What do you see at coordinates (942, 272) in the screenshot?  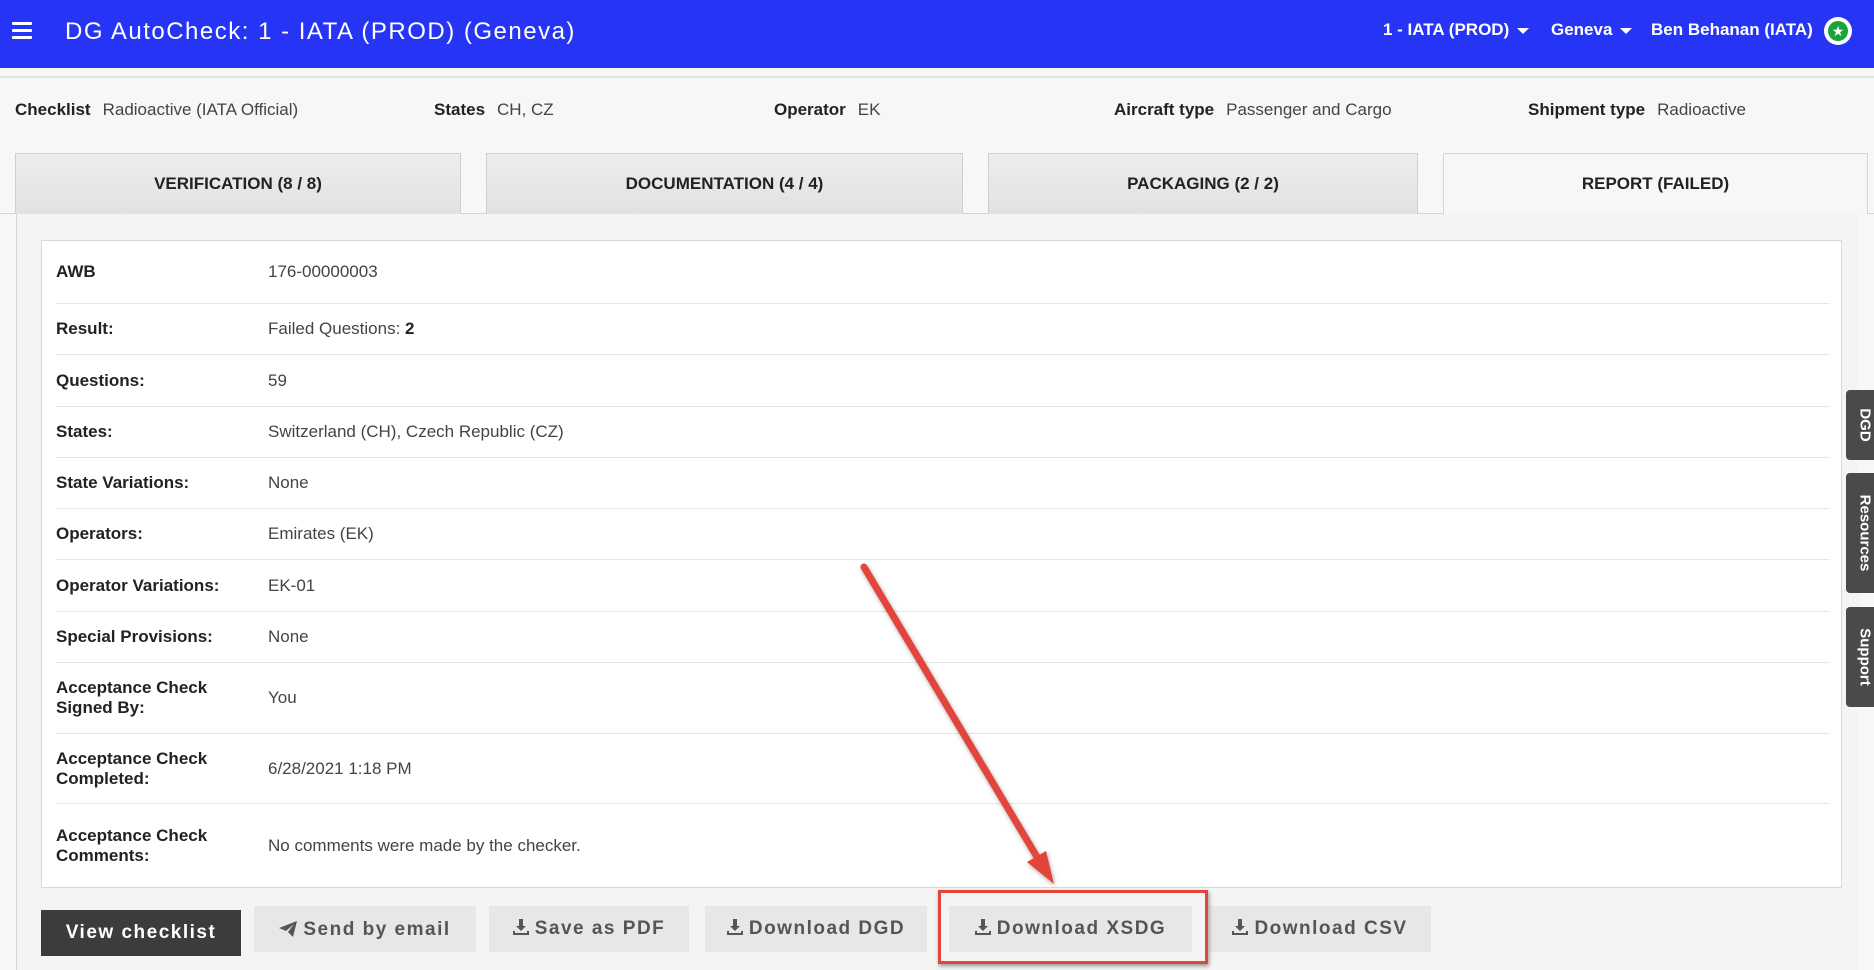 I see `report-row-awb: AWB 176-00000003` at bounding box center [942, 272].